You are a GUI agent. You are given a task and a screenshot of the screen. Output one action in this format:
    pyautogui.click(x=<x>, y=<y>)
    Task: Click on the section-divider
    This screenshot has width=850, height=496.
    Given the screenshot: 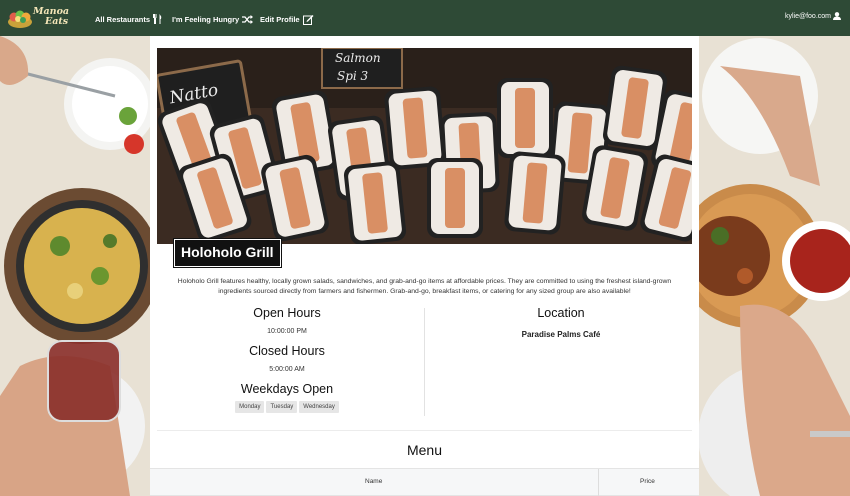 What is the action you would take?
    pyautogui.click(x=424, y=430)
    